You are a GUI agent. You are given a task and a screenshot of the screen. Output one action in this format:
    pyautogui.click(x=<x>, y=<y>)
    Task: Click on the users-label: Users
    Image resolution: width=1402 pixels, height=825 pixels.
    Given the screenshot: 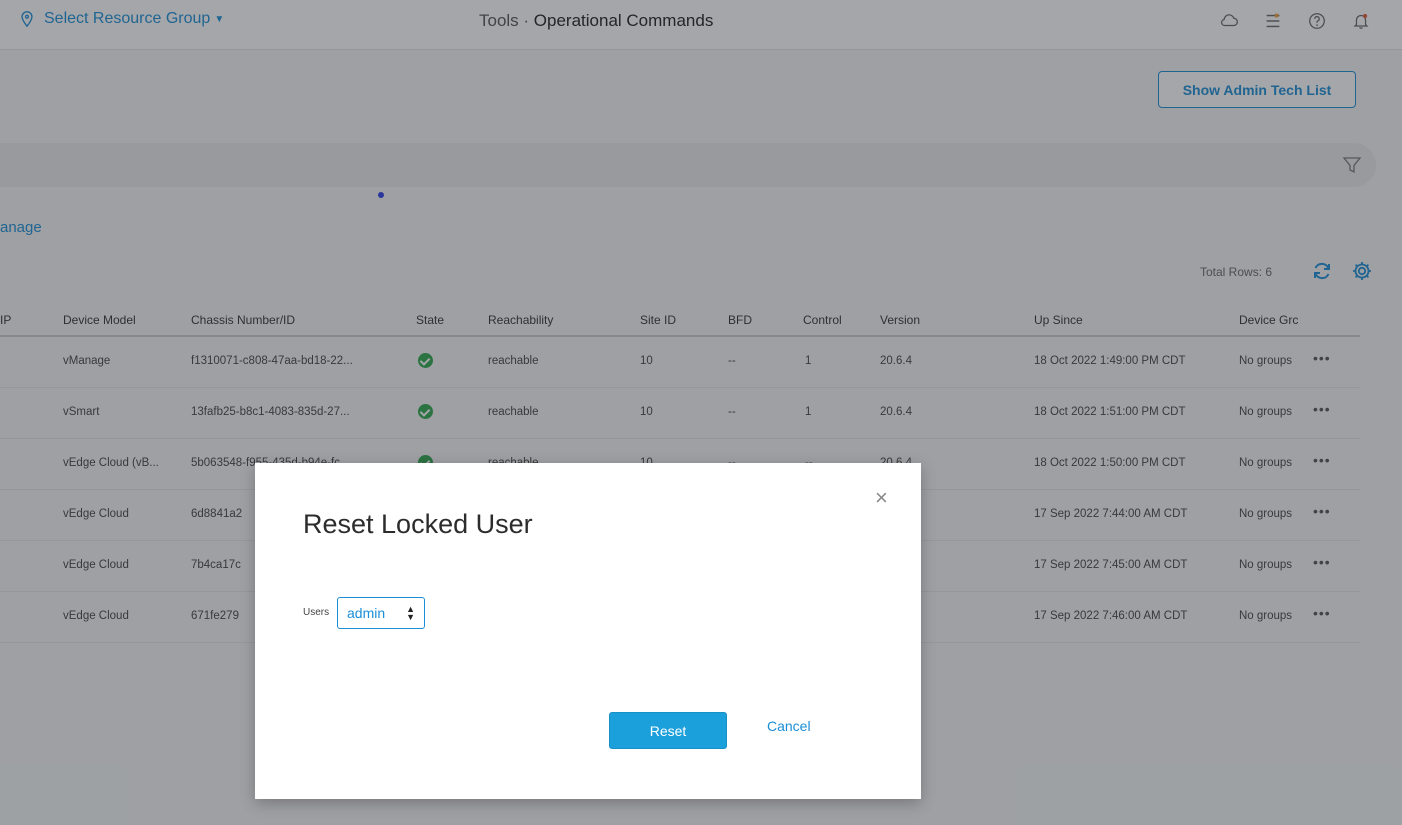 What is the action you would take?
    pyautogui.click(x=316, y=612)
    